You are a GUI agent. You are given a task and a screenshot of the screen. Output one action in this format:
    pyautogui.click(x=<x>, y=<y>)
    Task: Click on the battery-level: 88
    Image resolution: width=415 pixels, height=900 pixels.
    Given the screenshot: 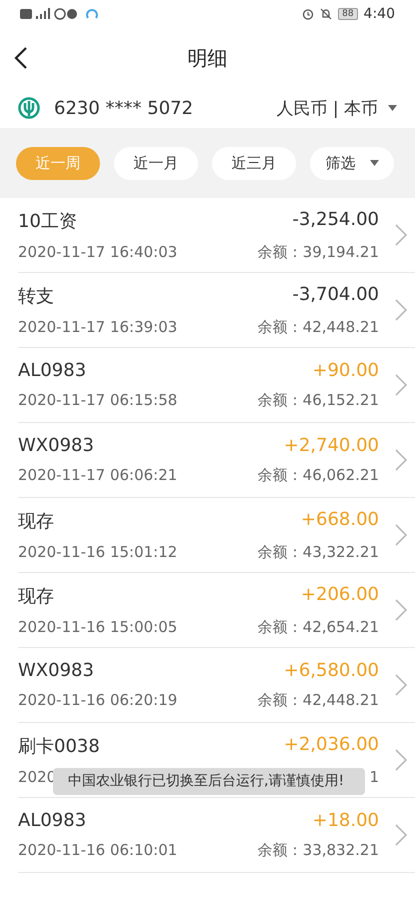 What is the action you would take?
    pyautogui.click(x=348, y=14)
    